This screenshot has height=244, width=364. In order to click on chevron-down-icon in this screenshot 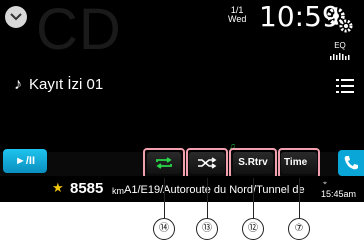, I will do `click(16, 17)`.